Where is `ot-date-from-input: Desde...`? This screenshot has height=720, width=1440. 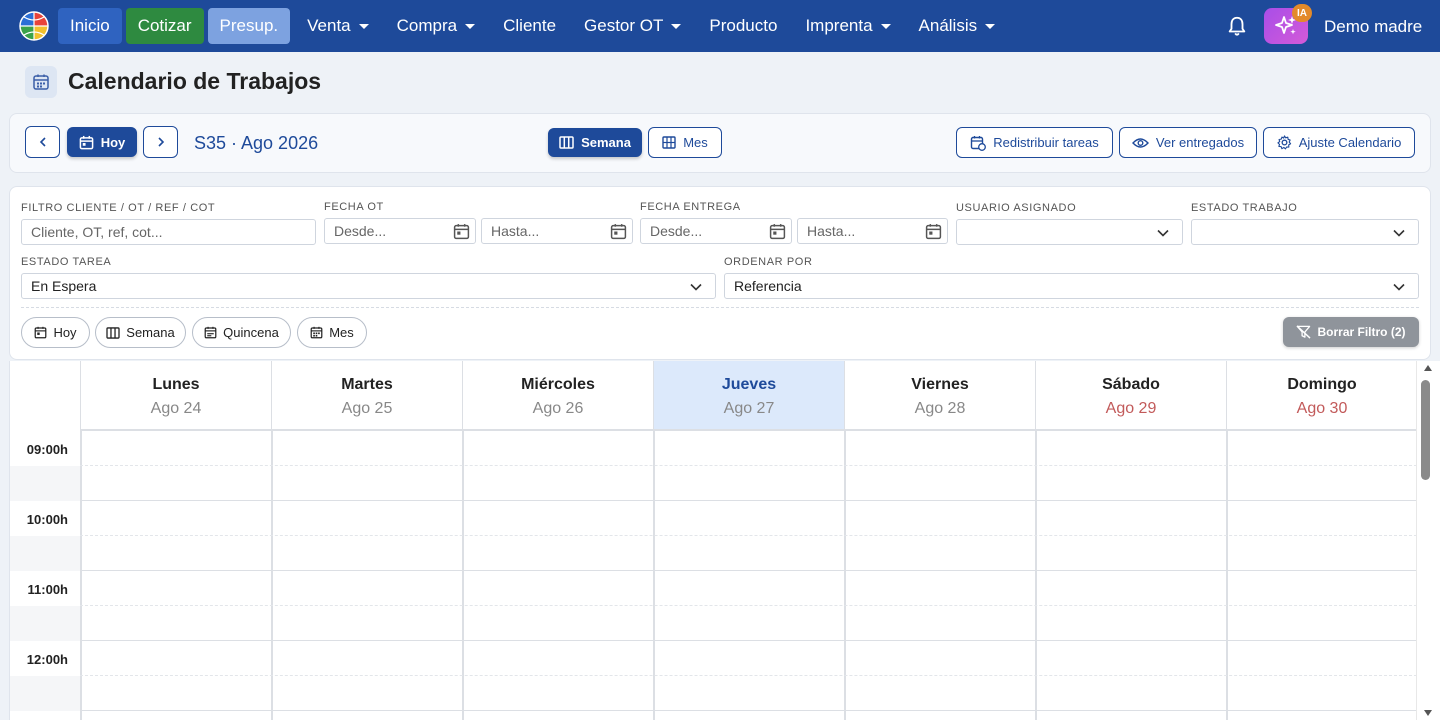 ot-date-from-input: Desde... is located at coordinates (400, 231).